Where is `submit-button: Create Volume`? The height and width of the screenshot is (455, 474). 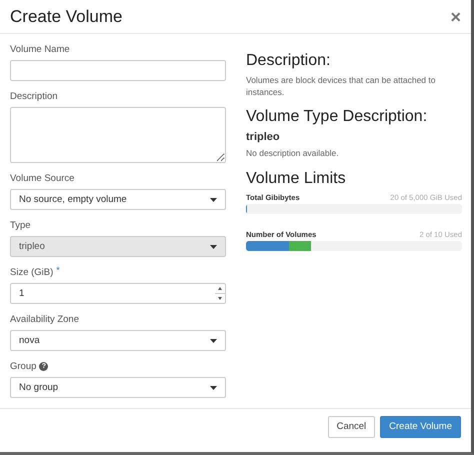 submit-button: Create Volume is located at coordinates (420, 427).